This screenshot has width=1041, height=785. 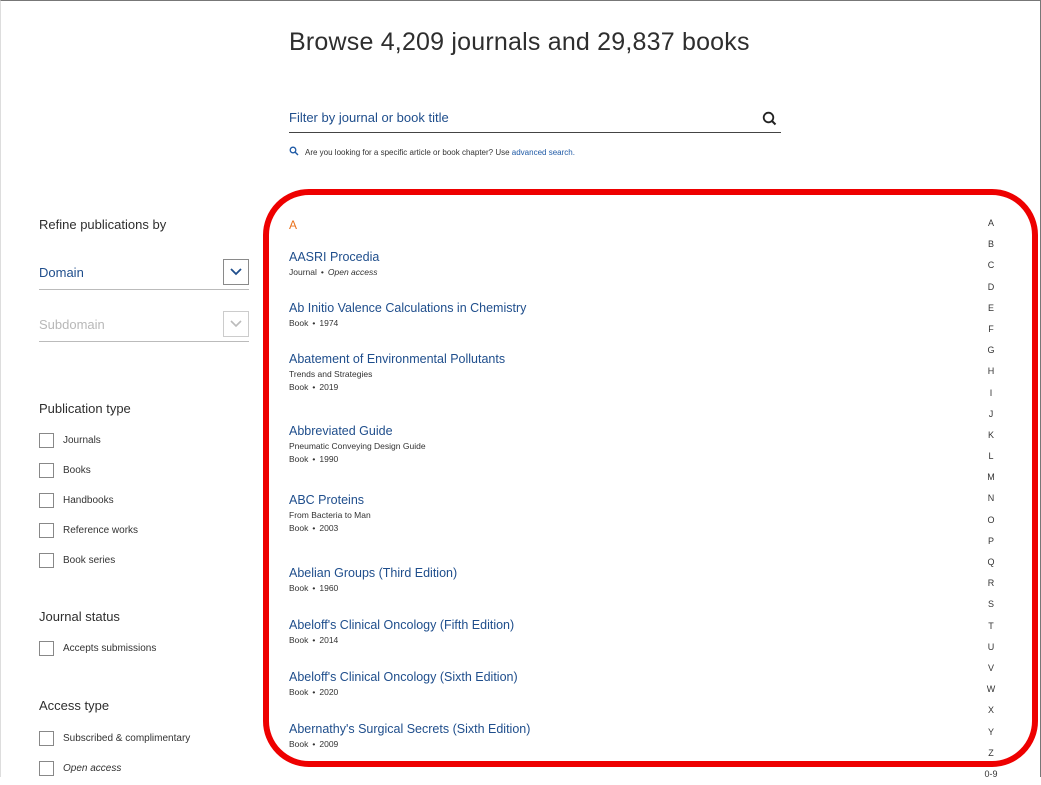 What do you see at coordinates (76, 500) in the screenshot?
I see `filter-handbooks: Handbooks` at bounding box center [76, 500].